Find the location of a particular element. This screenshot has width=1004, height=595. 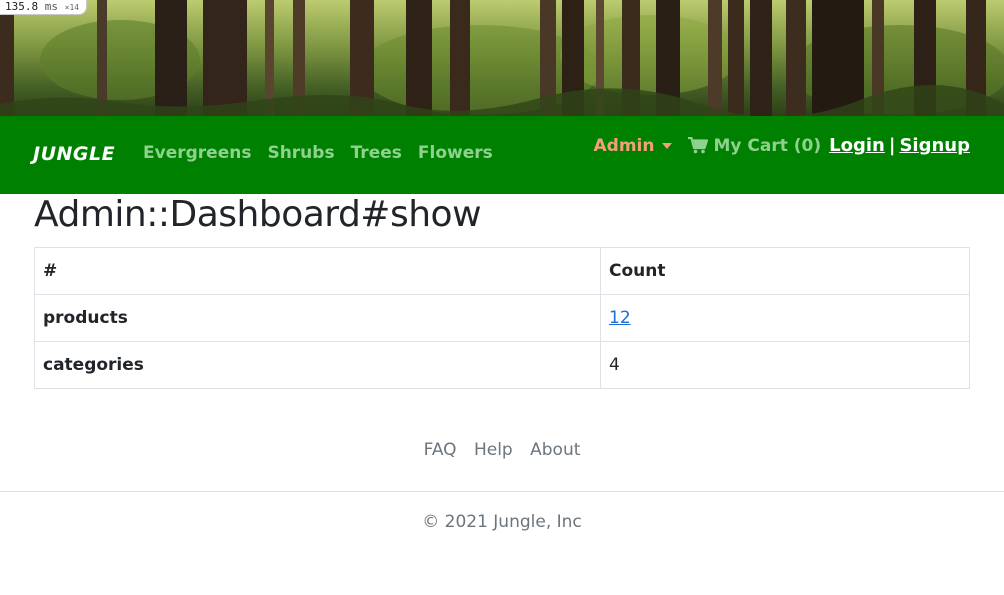

table-header-row: # Count is located at coordinates (502, 271).